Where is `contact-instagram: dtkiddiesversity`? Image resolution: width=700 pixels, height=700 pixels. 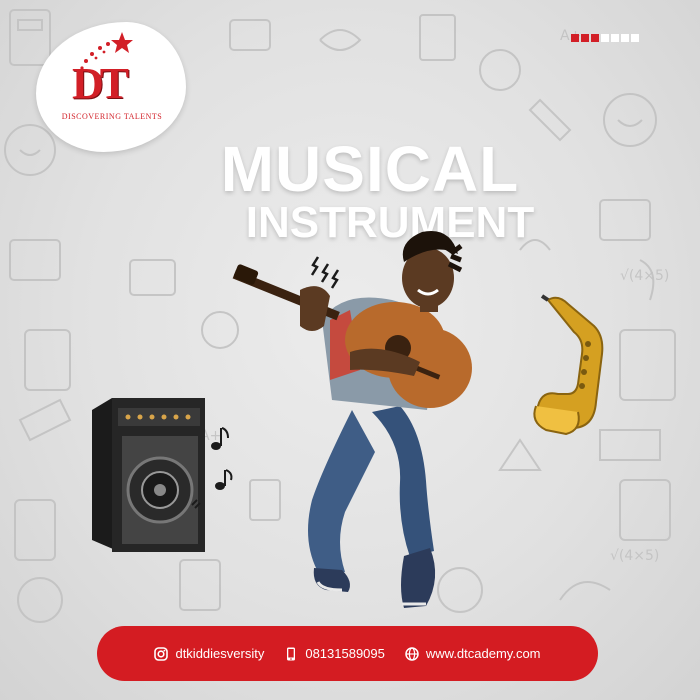 contact-instagram: dtkiddiesversity is located at coordinates (209, 653).